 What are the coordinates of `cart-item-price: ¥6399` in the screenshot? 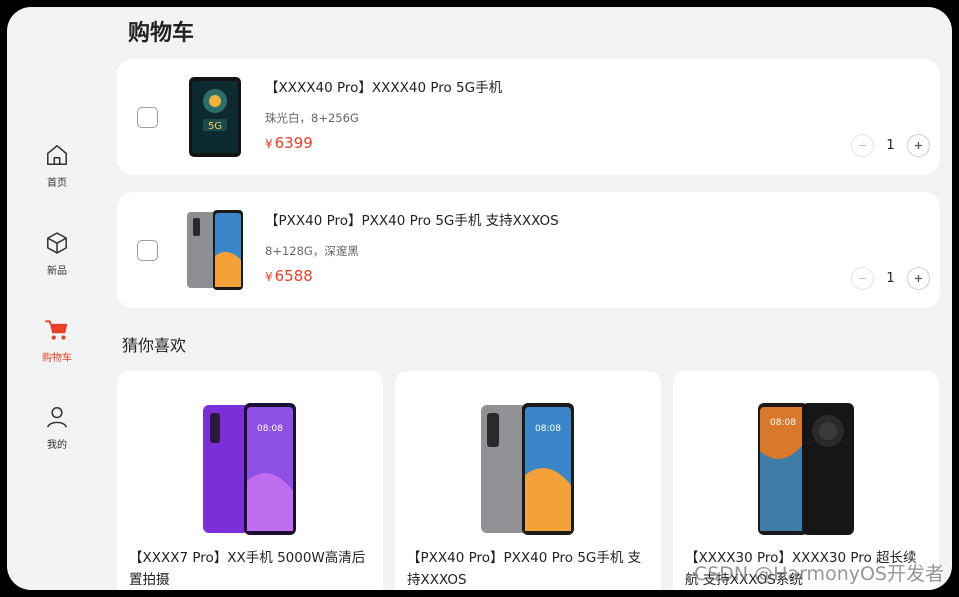 It's located at (289, 143).